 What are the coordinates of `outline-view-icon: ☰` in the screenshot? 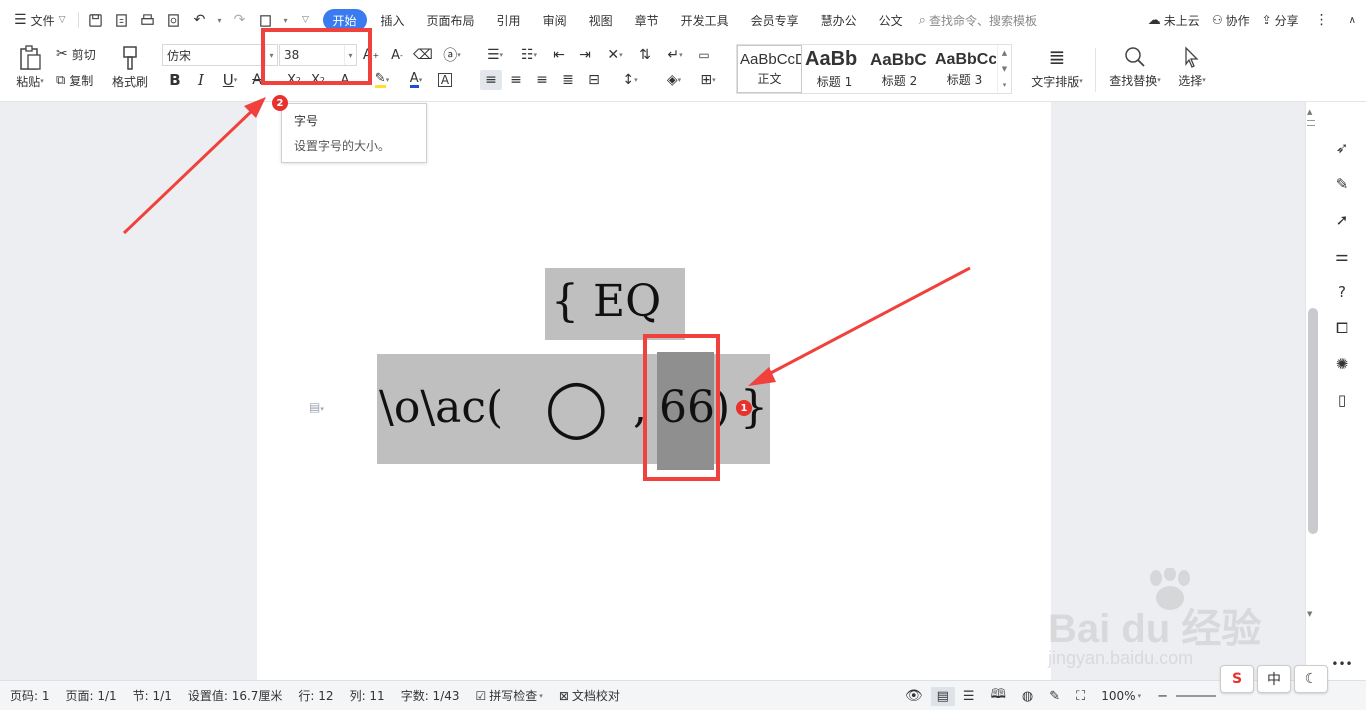 It's located at (969, 696).